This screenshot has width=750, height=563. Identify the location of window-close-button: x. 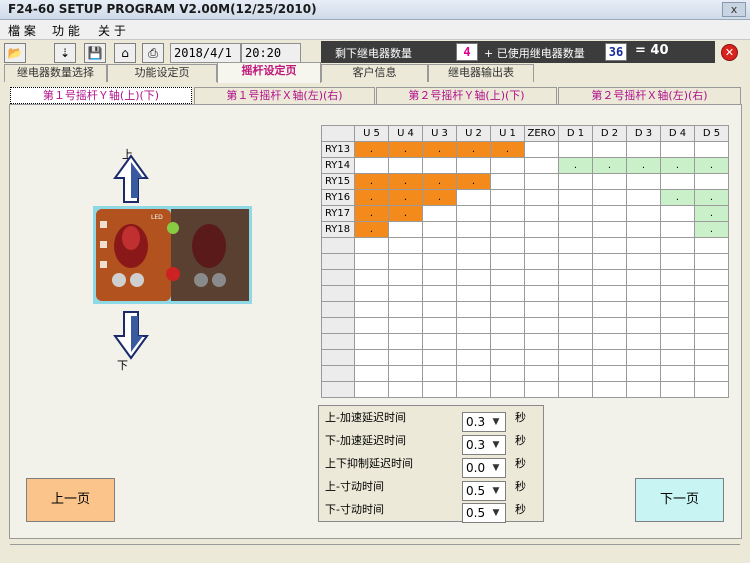
(734, 9).